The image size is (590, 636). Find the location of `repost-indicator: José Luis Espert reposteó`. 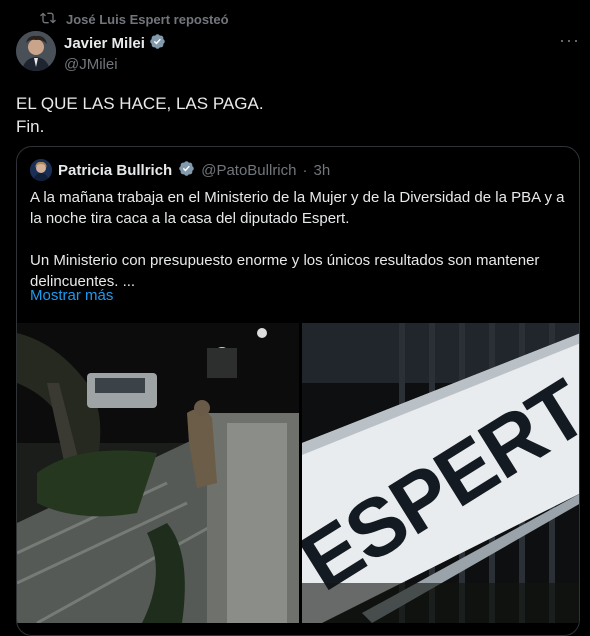

repost-indicator: José Luis Espert reposteó is located at coordinates (134, 19).